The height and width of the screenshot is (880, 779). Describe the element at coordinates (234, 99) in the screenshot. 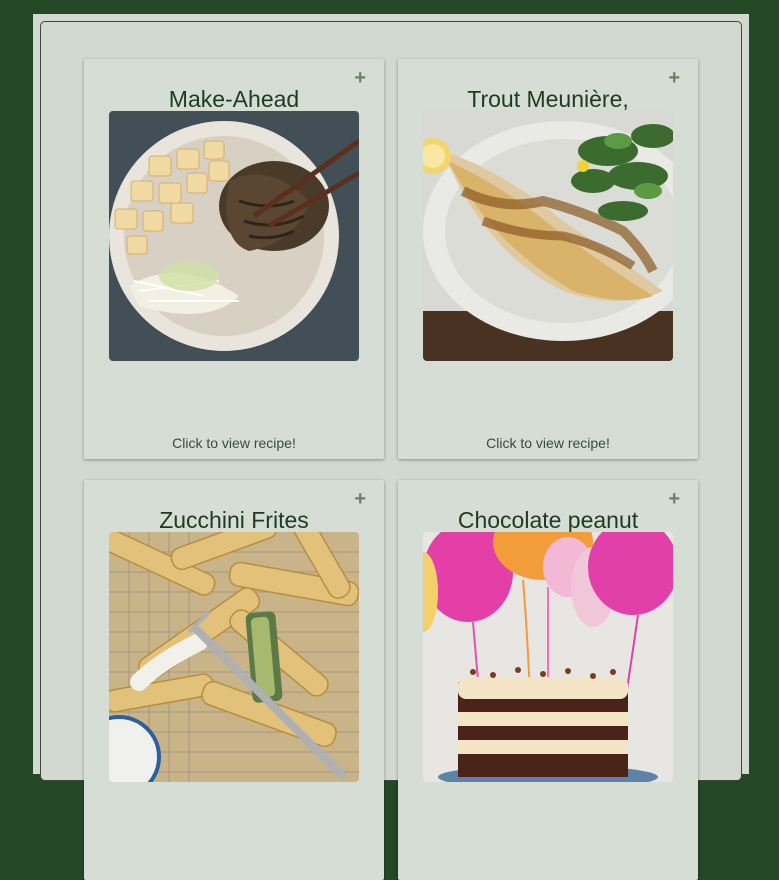

I see `recipe-title: Make-Ahead` at that location.